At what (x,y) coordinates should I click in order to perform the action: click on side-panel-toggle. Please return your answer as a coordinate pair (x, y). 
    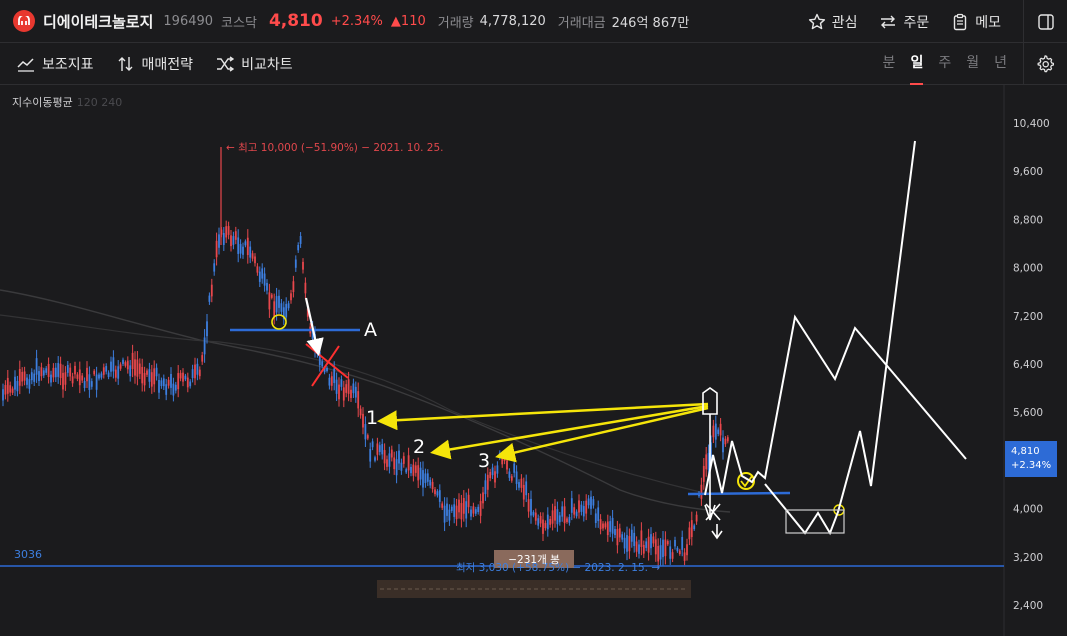
    Looking at the image, I should click on (1045, 21).